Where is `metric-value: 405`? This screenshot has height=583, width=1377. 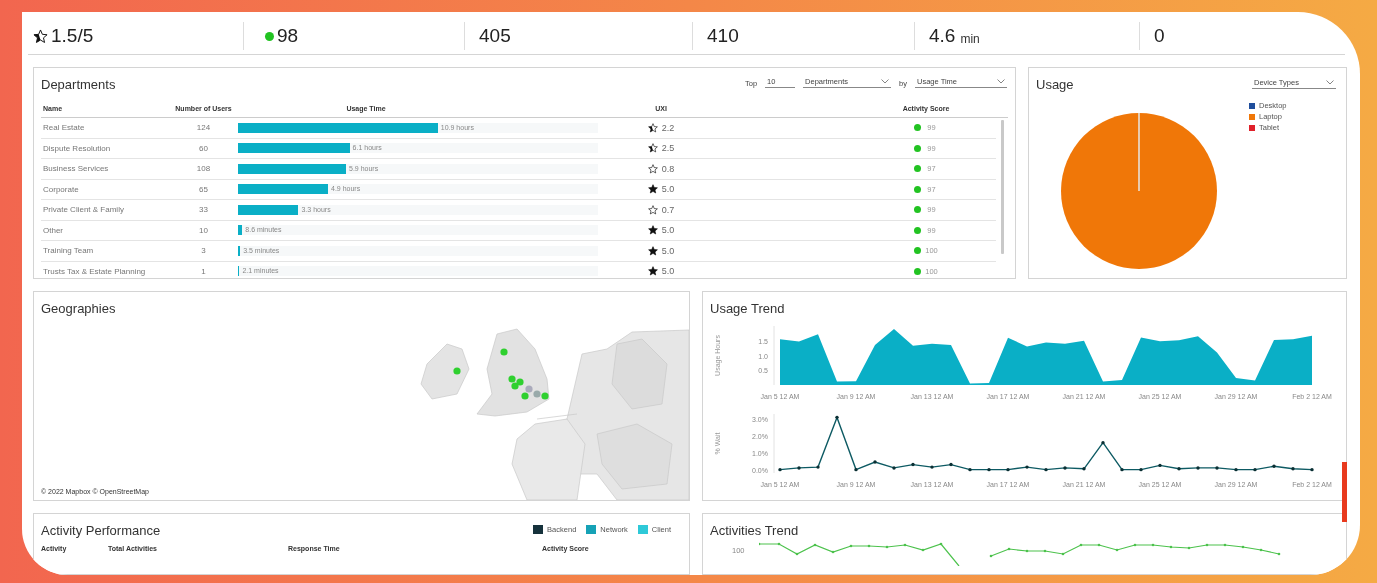 metric-value: 405 is located at coordinates (495, 36).